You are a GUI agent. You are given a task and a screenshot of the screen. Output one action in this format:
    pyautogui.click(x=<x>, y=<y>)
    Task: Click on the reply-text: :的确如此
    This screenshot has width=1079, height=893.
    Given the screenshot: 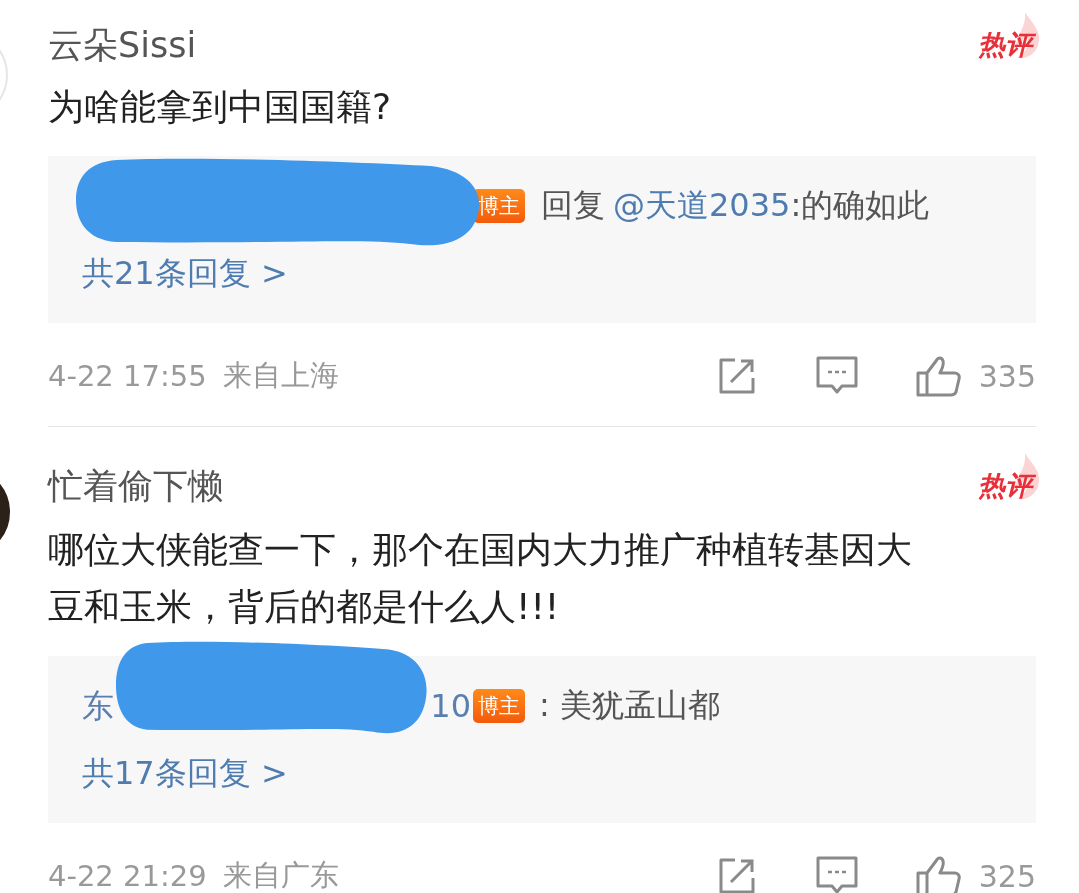 What is the action you would take?
    pyautogui.click(x=860, y=205)
    